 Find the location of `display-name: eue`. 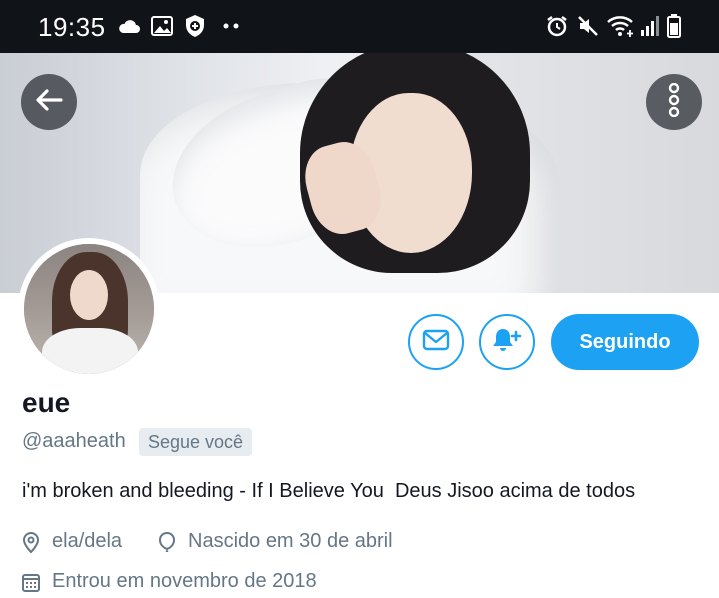

display-name: eue is located at coordinates (46, 401).